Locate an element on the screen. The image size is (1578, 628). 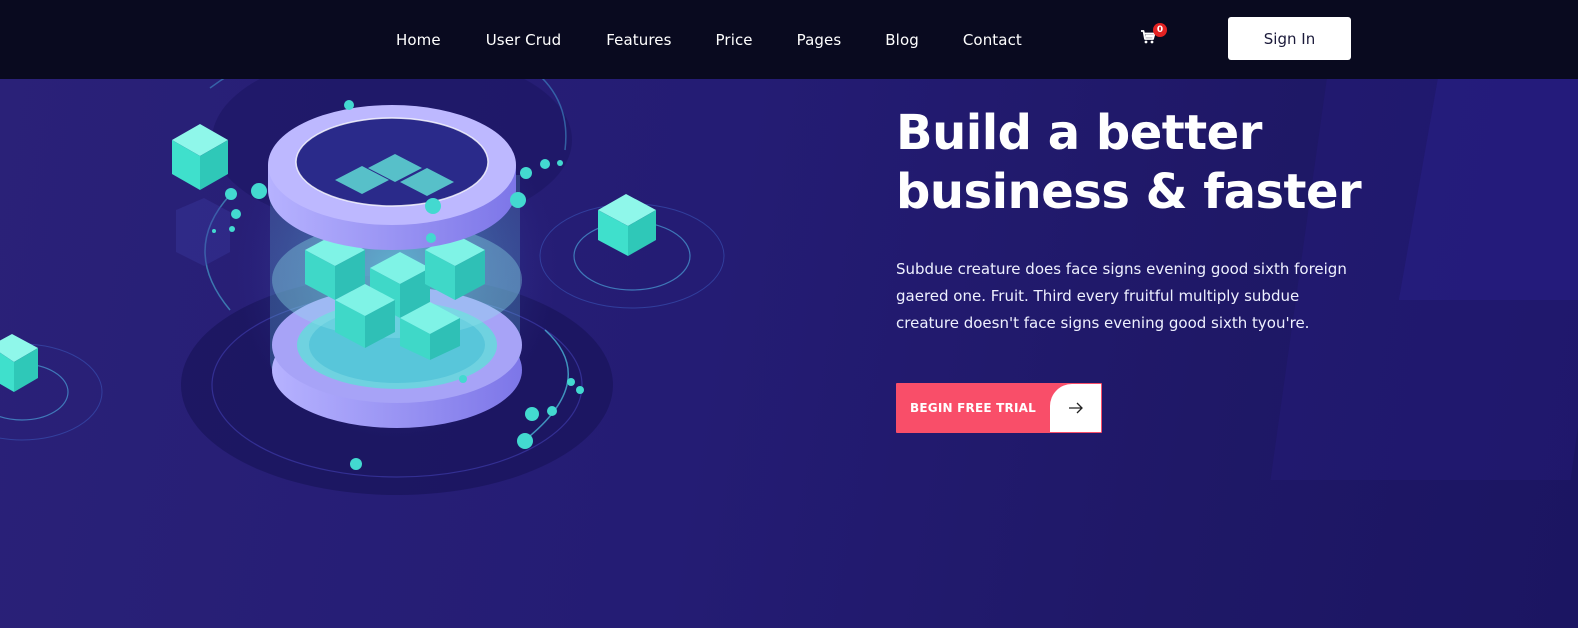
hero-title: Build a better business & faster is located at coordinates (1206, 163).